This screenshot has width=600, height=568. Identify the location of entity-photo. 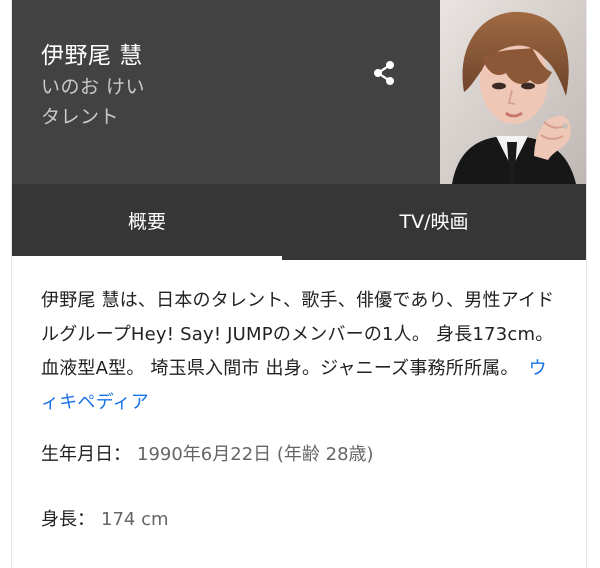
(513, 92).